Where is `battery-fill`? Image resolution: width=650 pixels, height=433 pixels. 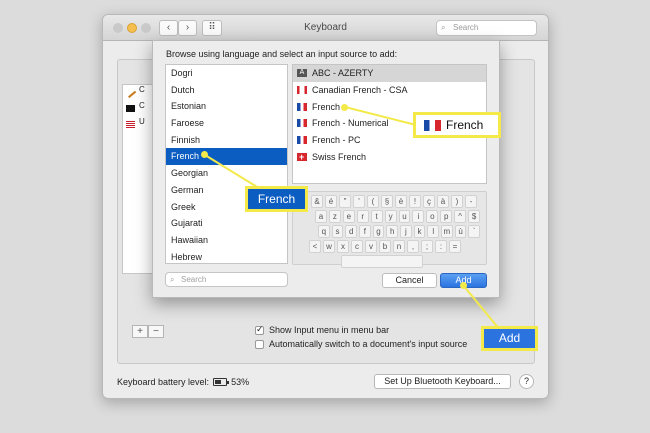
battery-fill is located at coordinates (218, 382).